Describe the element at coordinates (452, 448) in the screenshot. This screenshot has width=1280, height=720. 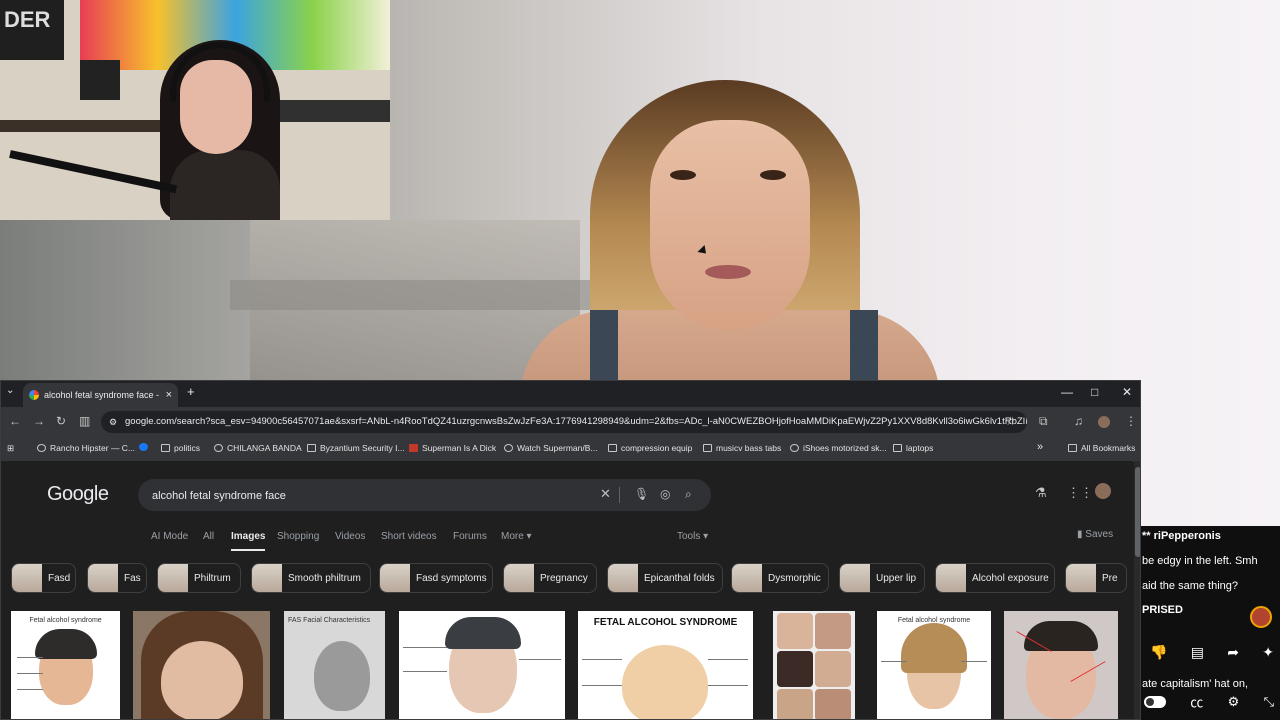
I see `bookmark-item: Superman Is A Dick` at that location.